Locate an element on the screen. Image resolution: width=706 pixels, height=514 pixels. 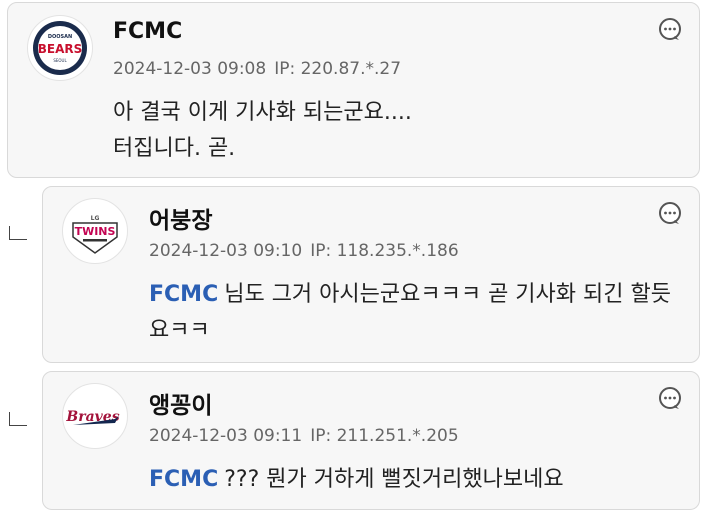
comment-ip: IP: 211.251.*.205 is located at coordinates (384, 436).